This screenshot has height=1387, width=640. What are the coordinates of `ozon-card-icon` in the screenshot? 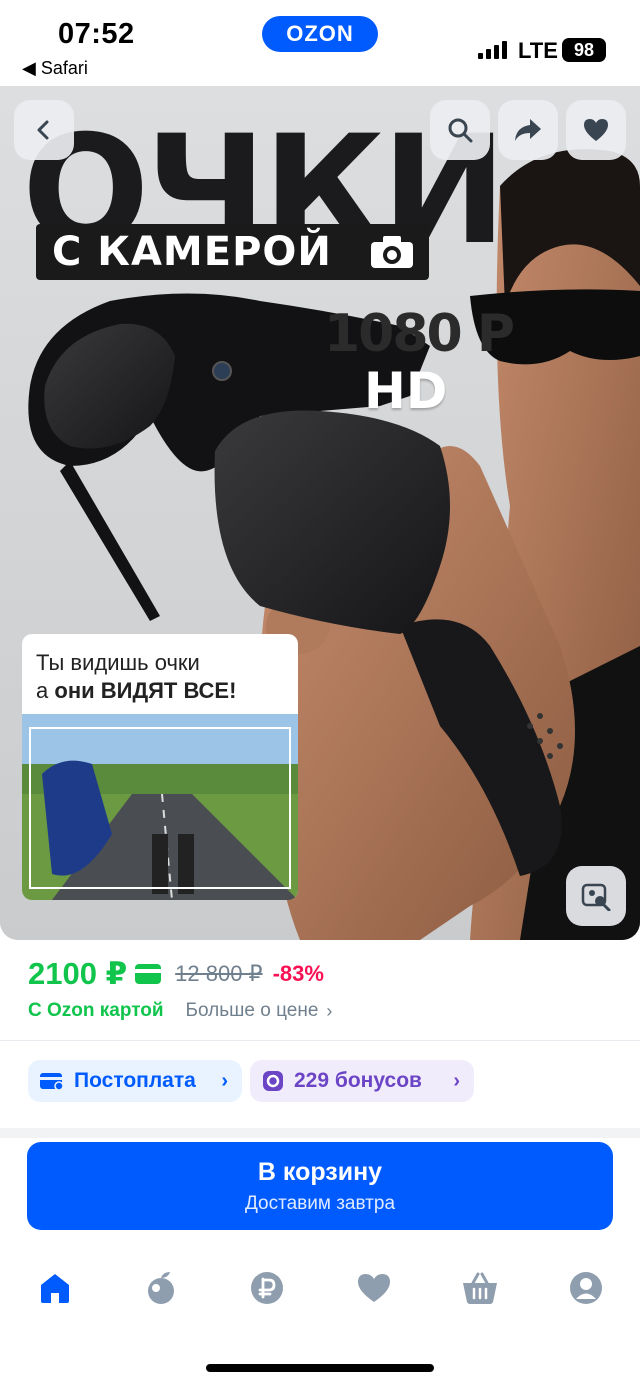 It's located at (148, 974).